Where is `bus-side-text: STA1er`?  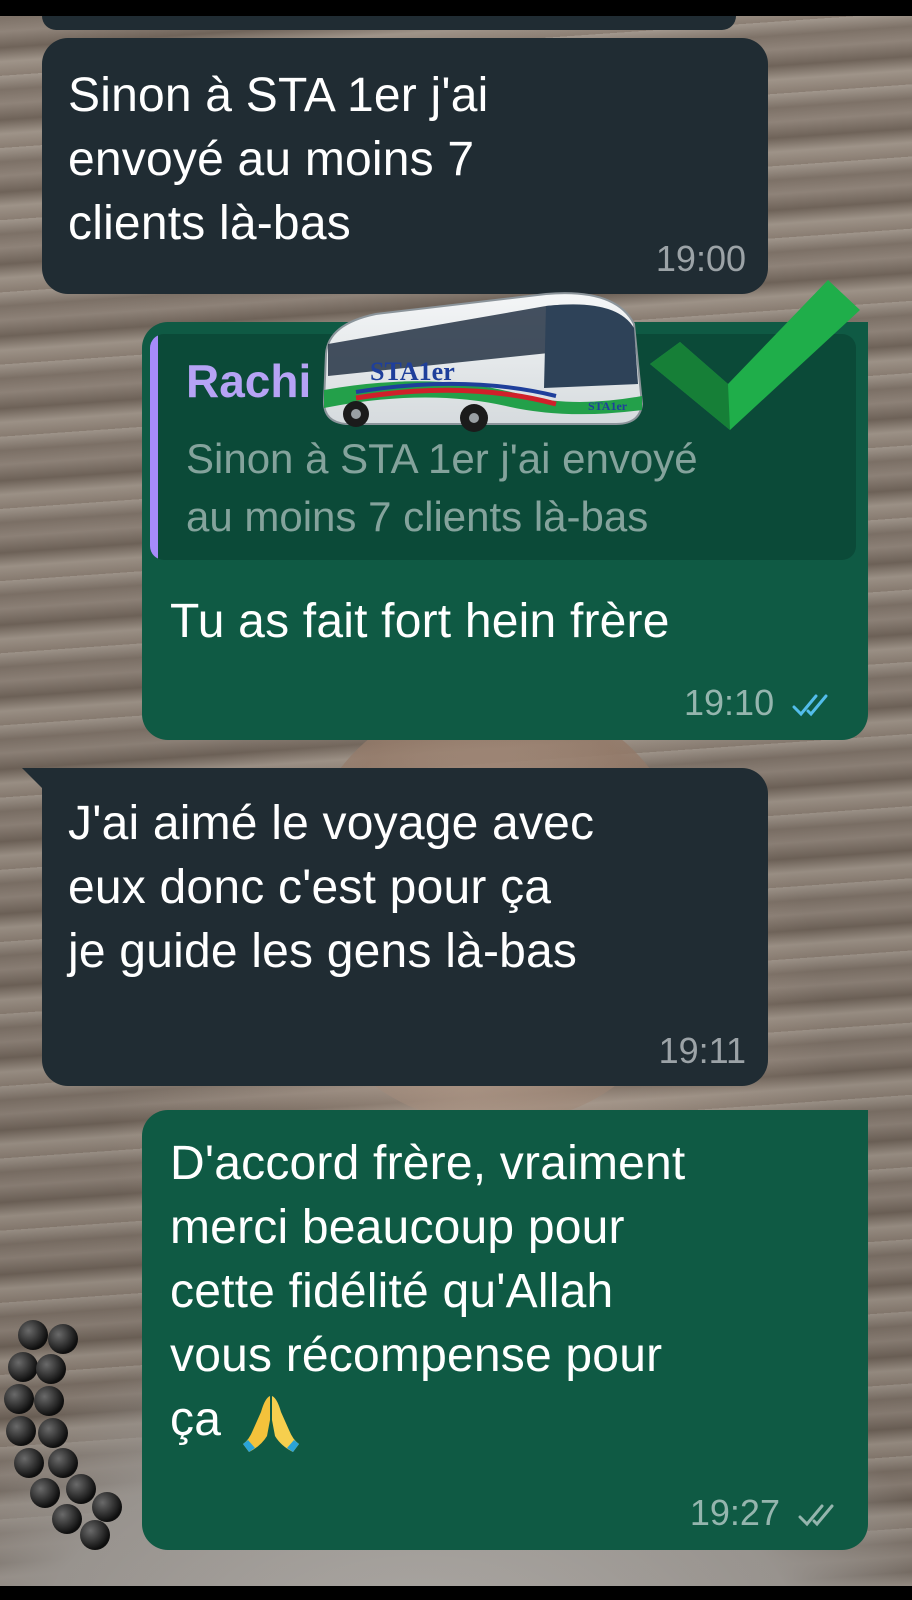 bus-side-text: STA1er is located at coordinates (608, 406).